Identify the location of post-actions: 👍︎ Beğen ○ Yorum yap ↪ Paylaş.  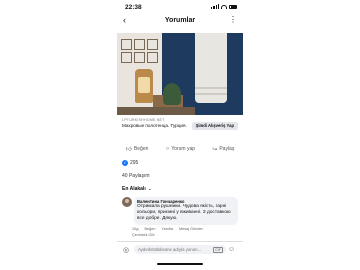
(180, 149).